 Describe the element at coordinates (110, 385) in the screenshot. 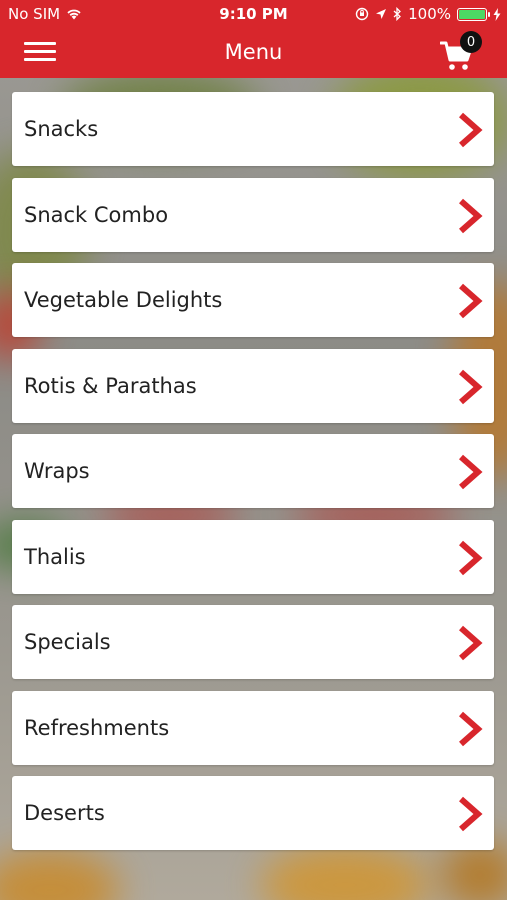

I see `menu-category-label: Rotis & Parathas` at that location.